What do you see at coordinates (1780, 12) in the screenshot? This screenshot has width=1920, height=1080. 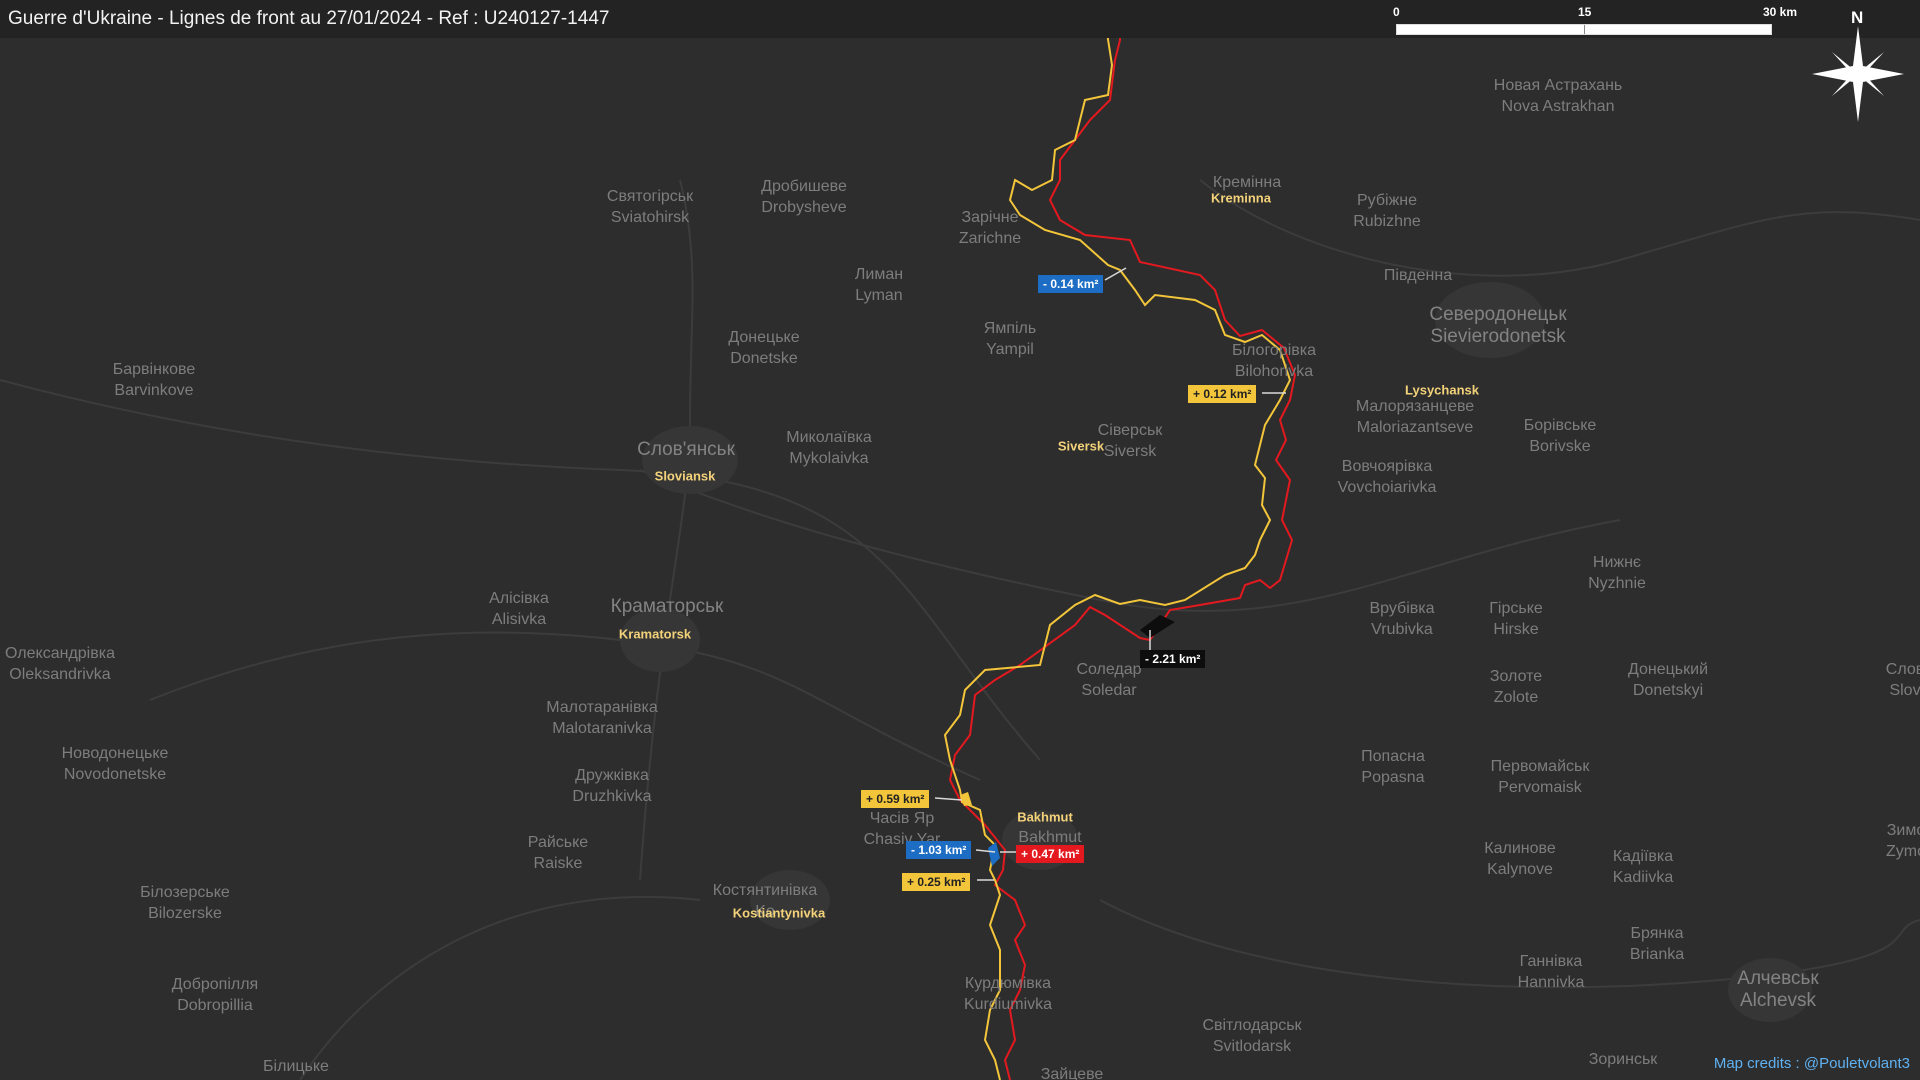 I see `scale-label-30: 30 km` at bounding box center [1780, 12].